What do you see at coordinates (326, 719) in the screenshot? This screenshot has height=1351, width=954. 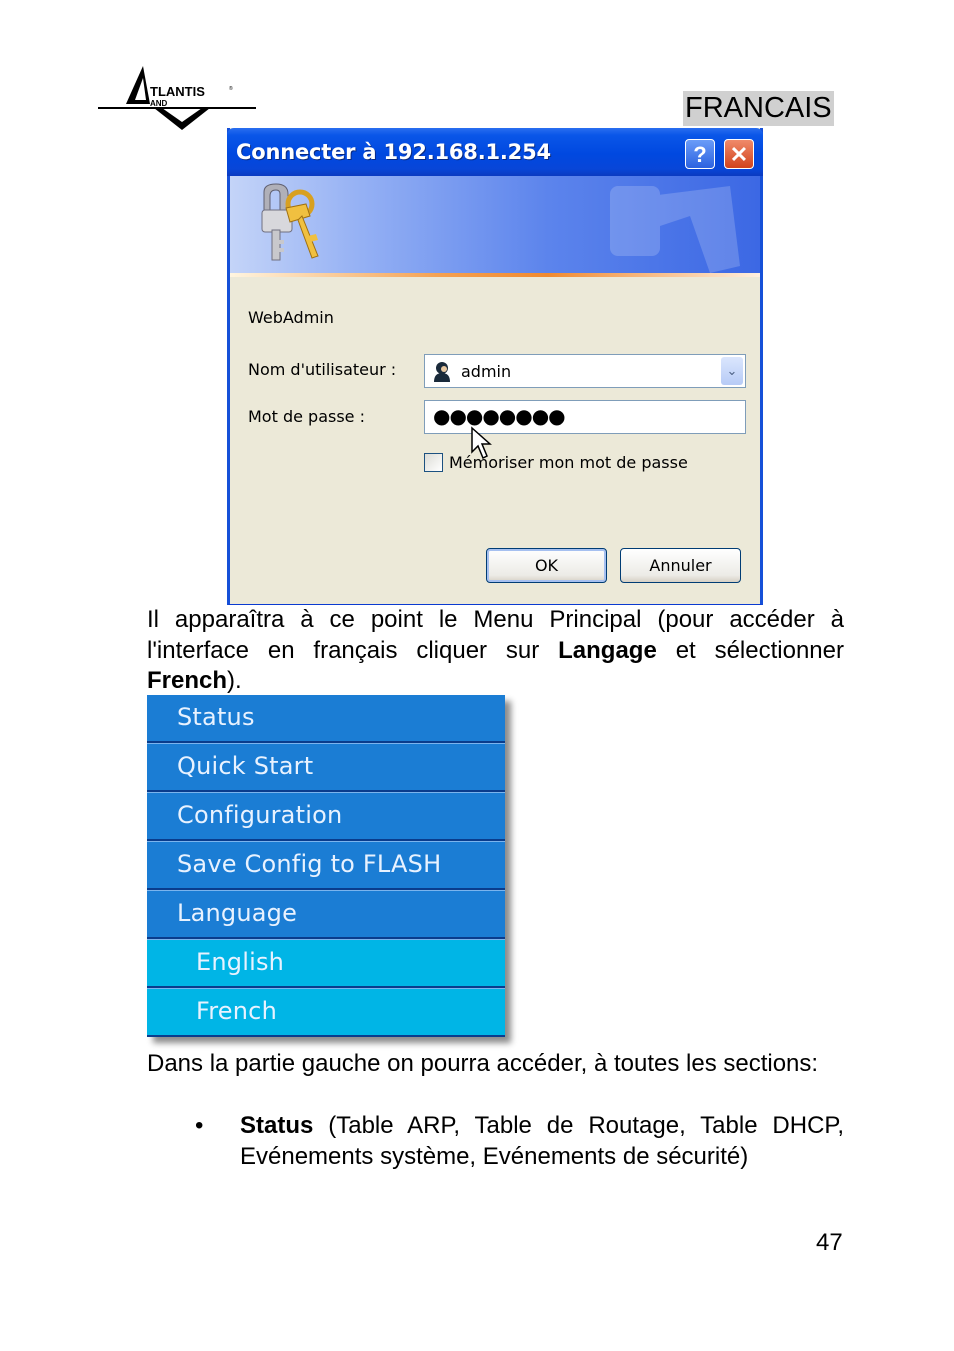 I see `menu-item-status: Status` at bounding box center [326, 719].